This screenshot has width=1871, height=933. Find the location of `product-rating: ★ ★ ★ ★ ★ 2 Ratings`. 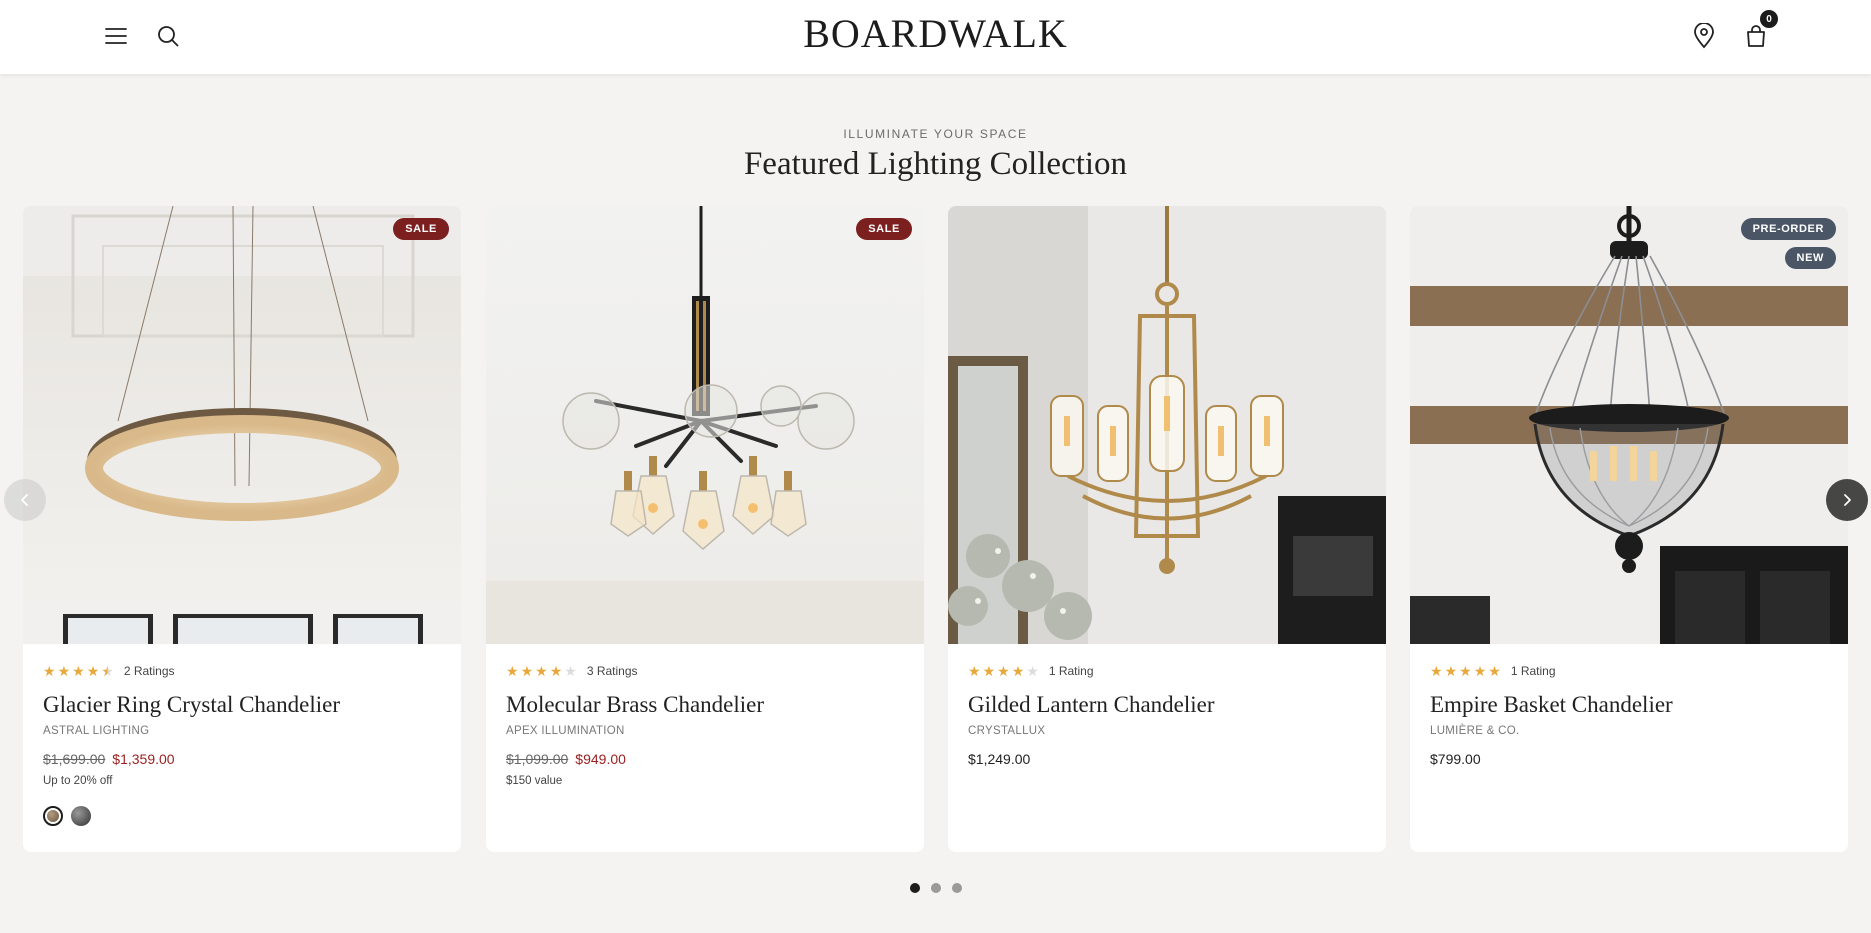

product-rating: ★ ★ ★ ★ ★ 2 Ratings is located at coordinates (109, 671).